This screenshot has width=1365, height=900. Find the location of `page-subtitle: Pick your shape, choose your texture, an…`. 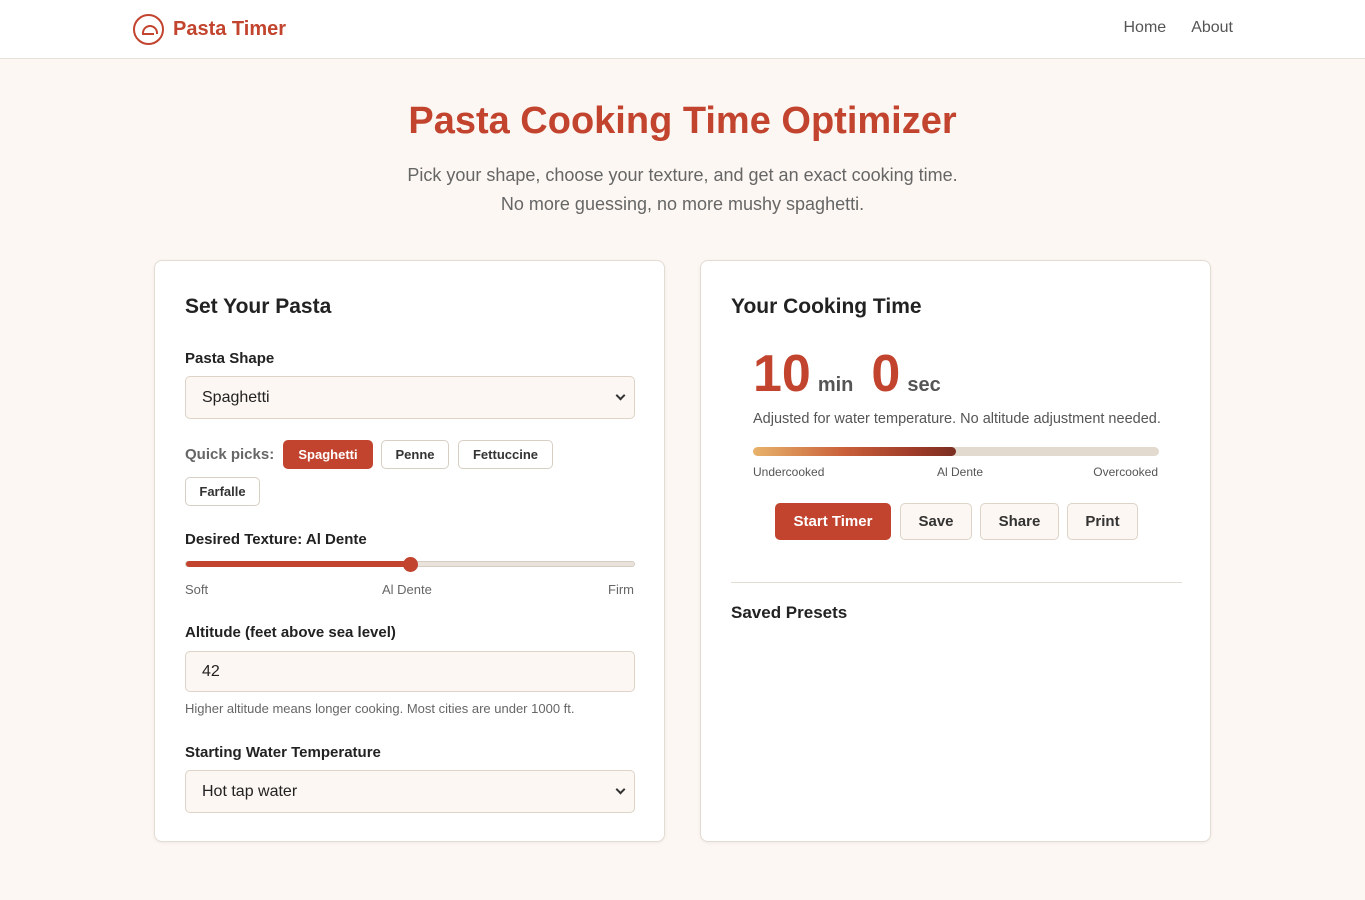

page-subtitle: Pick your shape, choose your texture, an… is located at coordinates (682, 190).